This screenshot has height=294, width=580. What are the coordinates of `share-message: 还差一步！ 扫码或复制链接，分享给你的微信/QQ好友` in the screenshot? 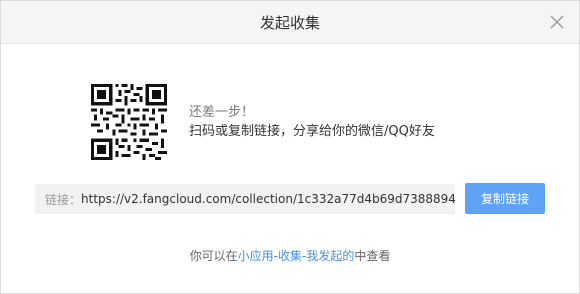 It's located at (312, 122).